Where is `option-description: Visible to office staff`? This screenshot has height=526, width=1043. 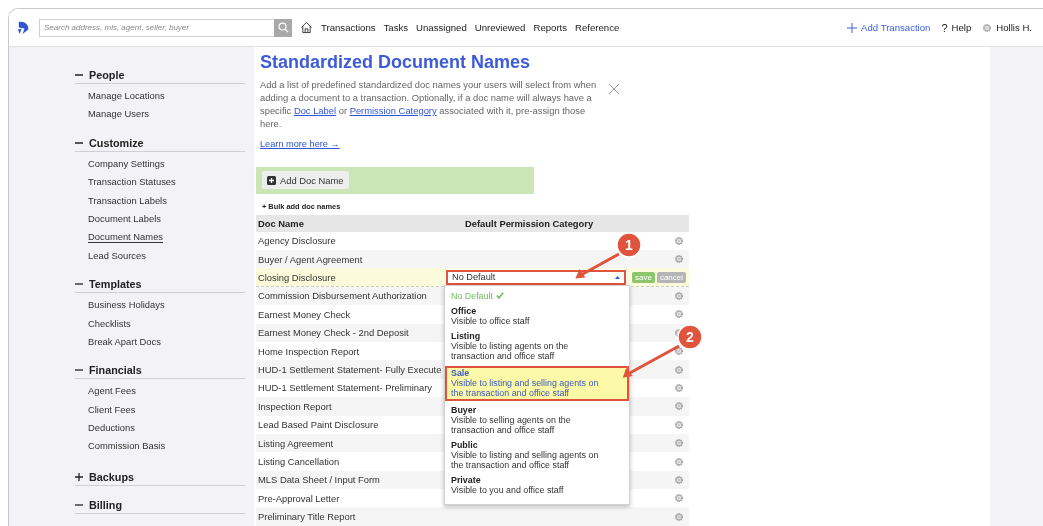 option-description: Visible to office staff is located at coordinates (491, 320).